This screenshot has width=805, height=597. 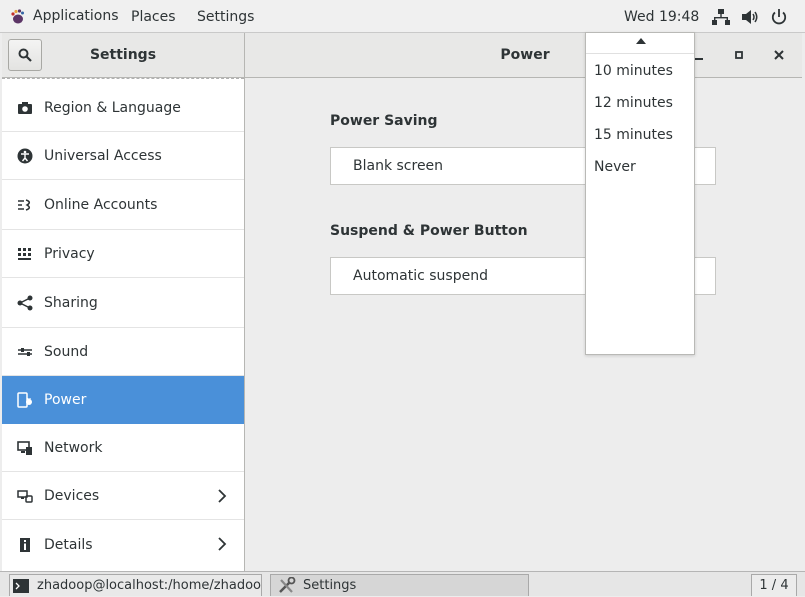 What do you see at coordinates (641, 41) in the screenshot?
I see `arrow-up-icon` at bounding box center [641, 41].